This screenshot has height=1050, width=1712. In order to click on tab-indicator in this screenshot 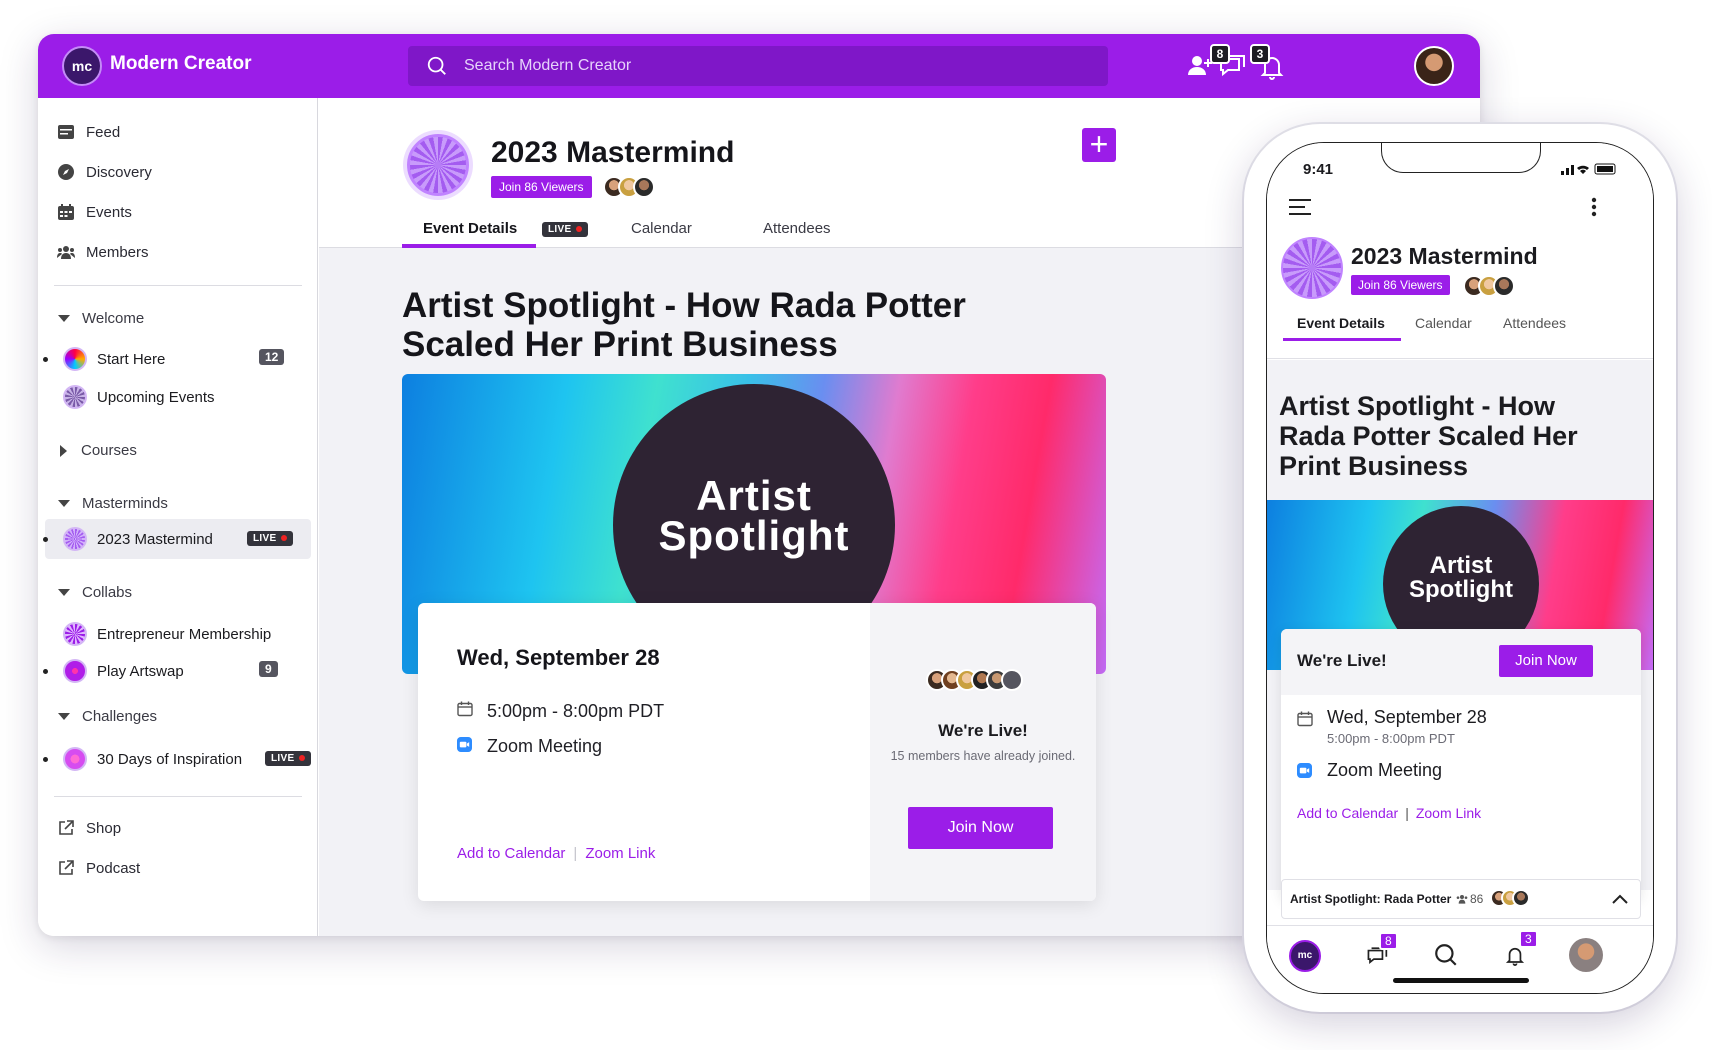, I will do `click(469, 246)`.